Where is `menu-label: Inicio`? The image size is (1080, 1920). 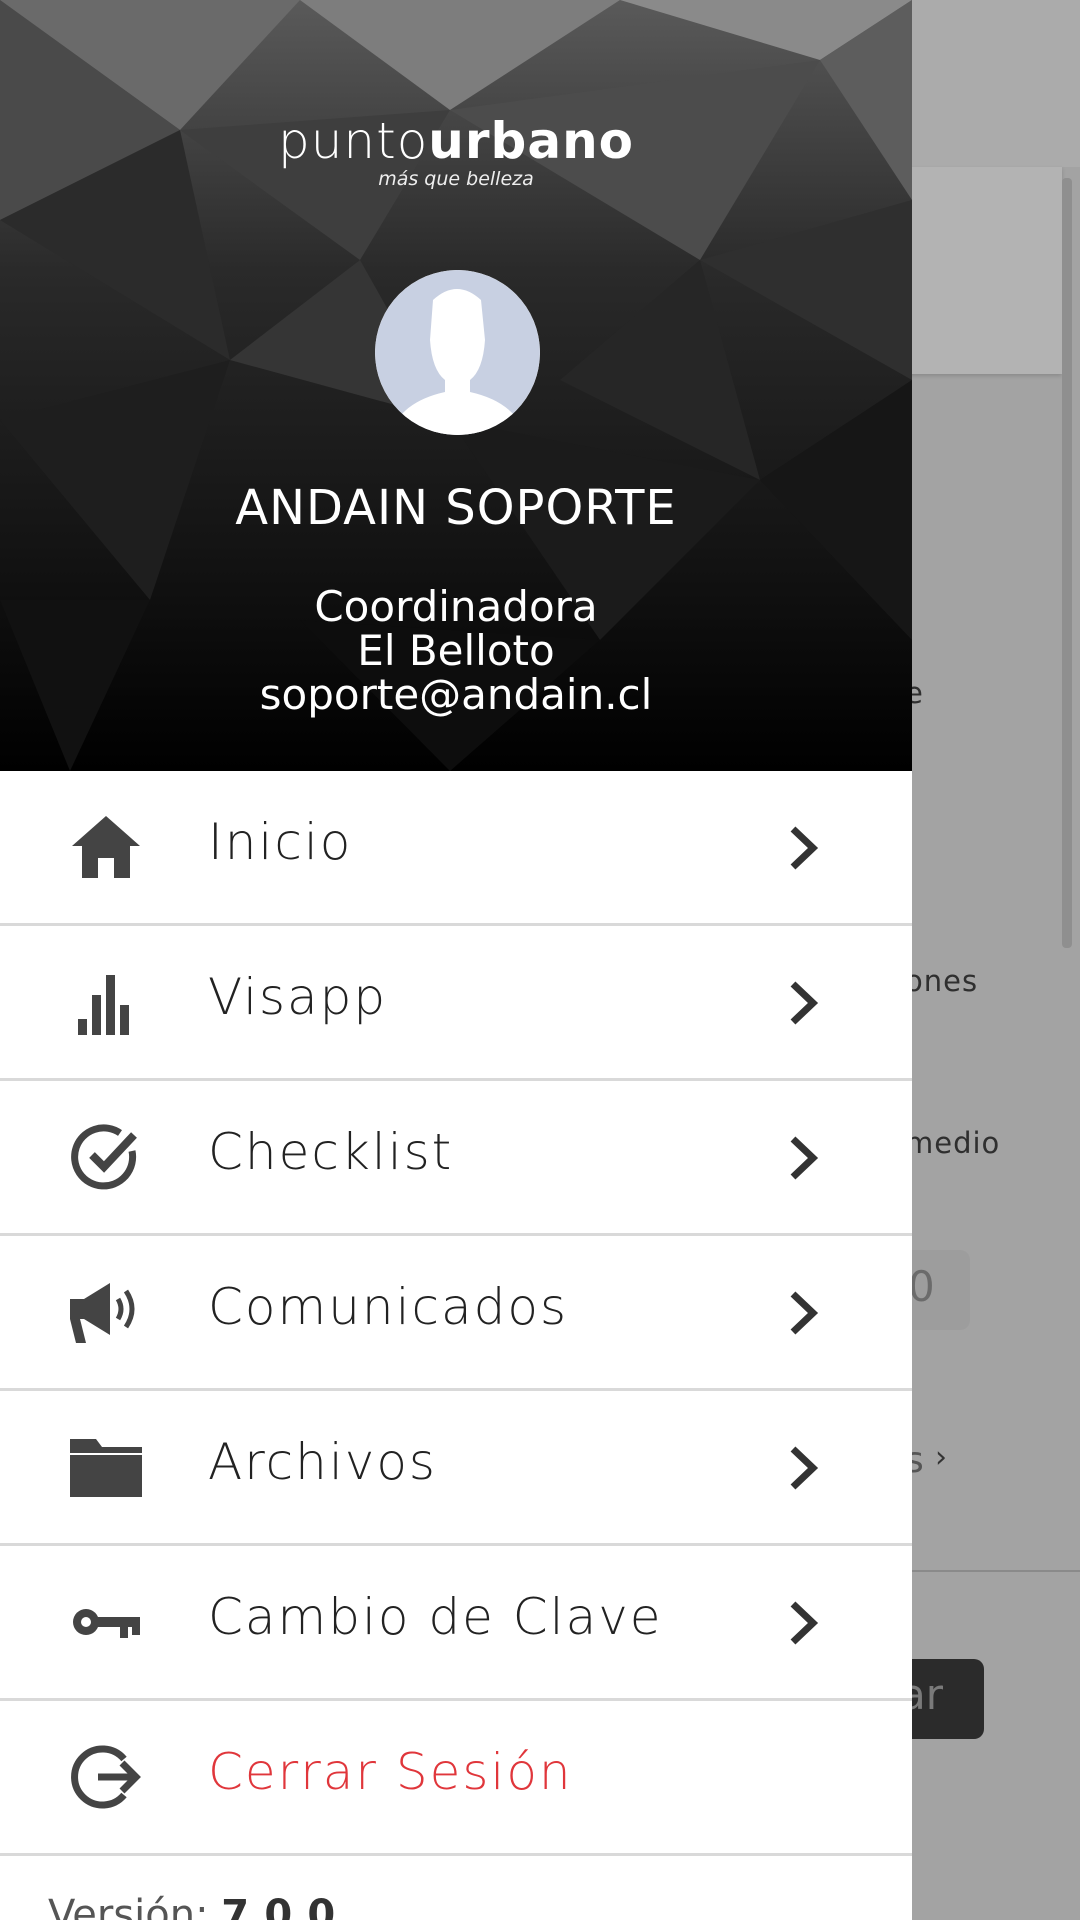 menu-label: Inicio is located at coordinates (280, 842).